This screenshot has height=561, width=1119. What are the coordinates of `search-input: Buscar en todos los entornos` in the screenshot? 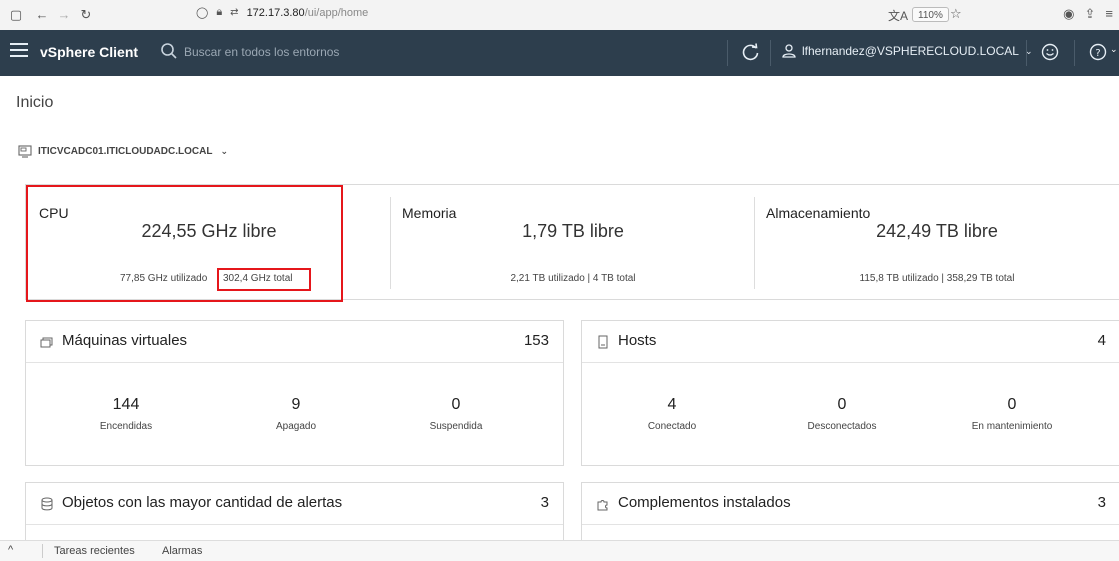 It's located at (261, 52).